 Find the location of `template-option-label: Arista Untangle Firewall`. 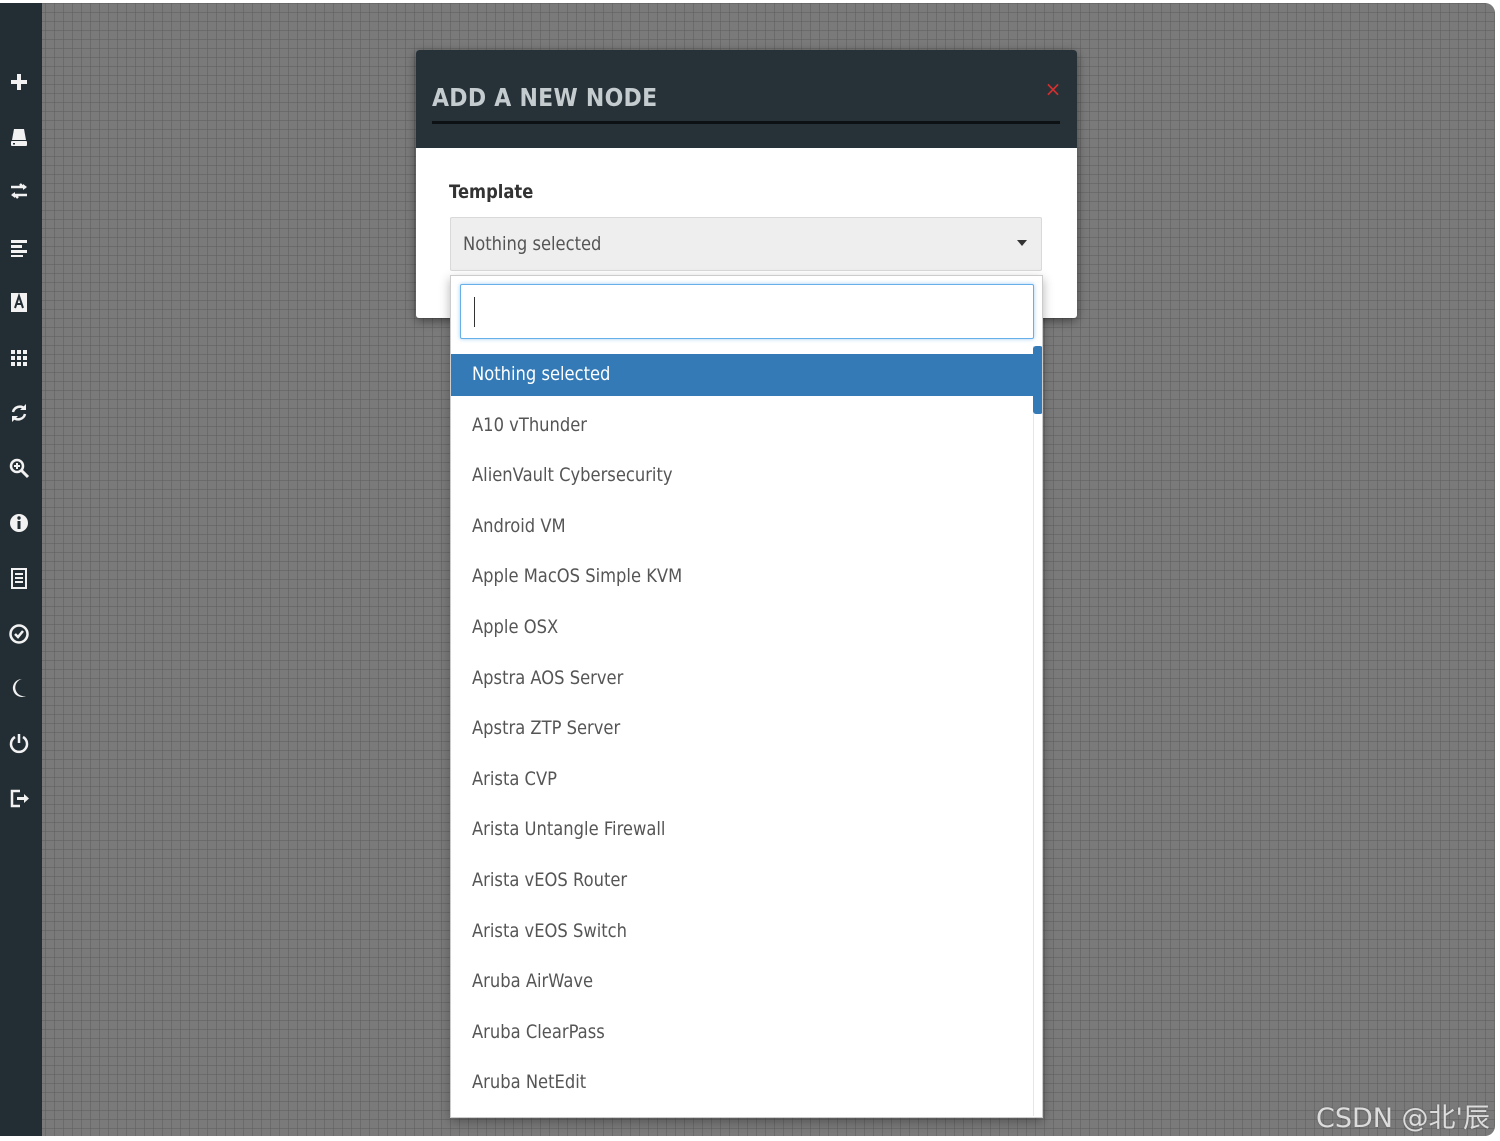

template-option-label: Arista Untangle Firewall is located at coordinates (569, 829).